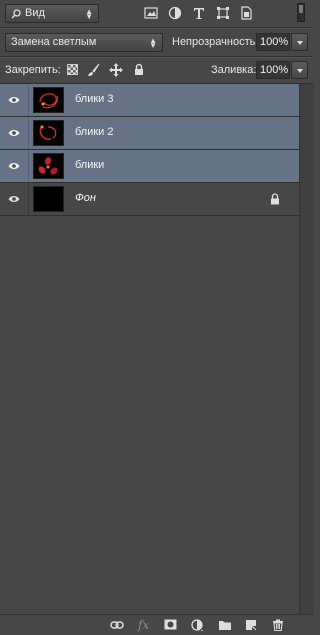  Describe the element at coordinates (224, 625) in the screenshot. I see `new-group-folder-icon` at that location.